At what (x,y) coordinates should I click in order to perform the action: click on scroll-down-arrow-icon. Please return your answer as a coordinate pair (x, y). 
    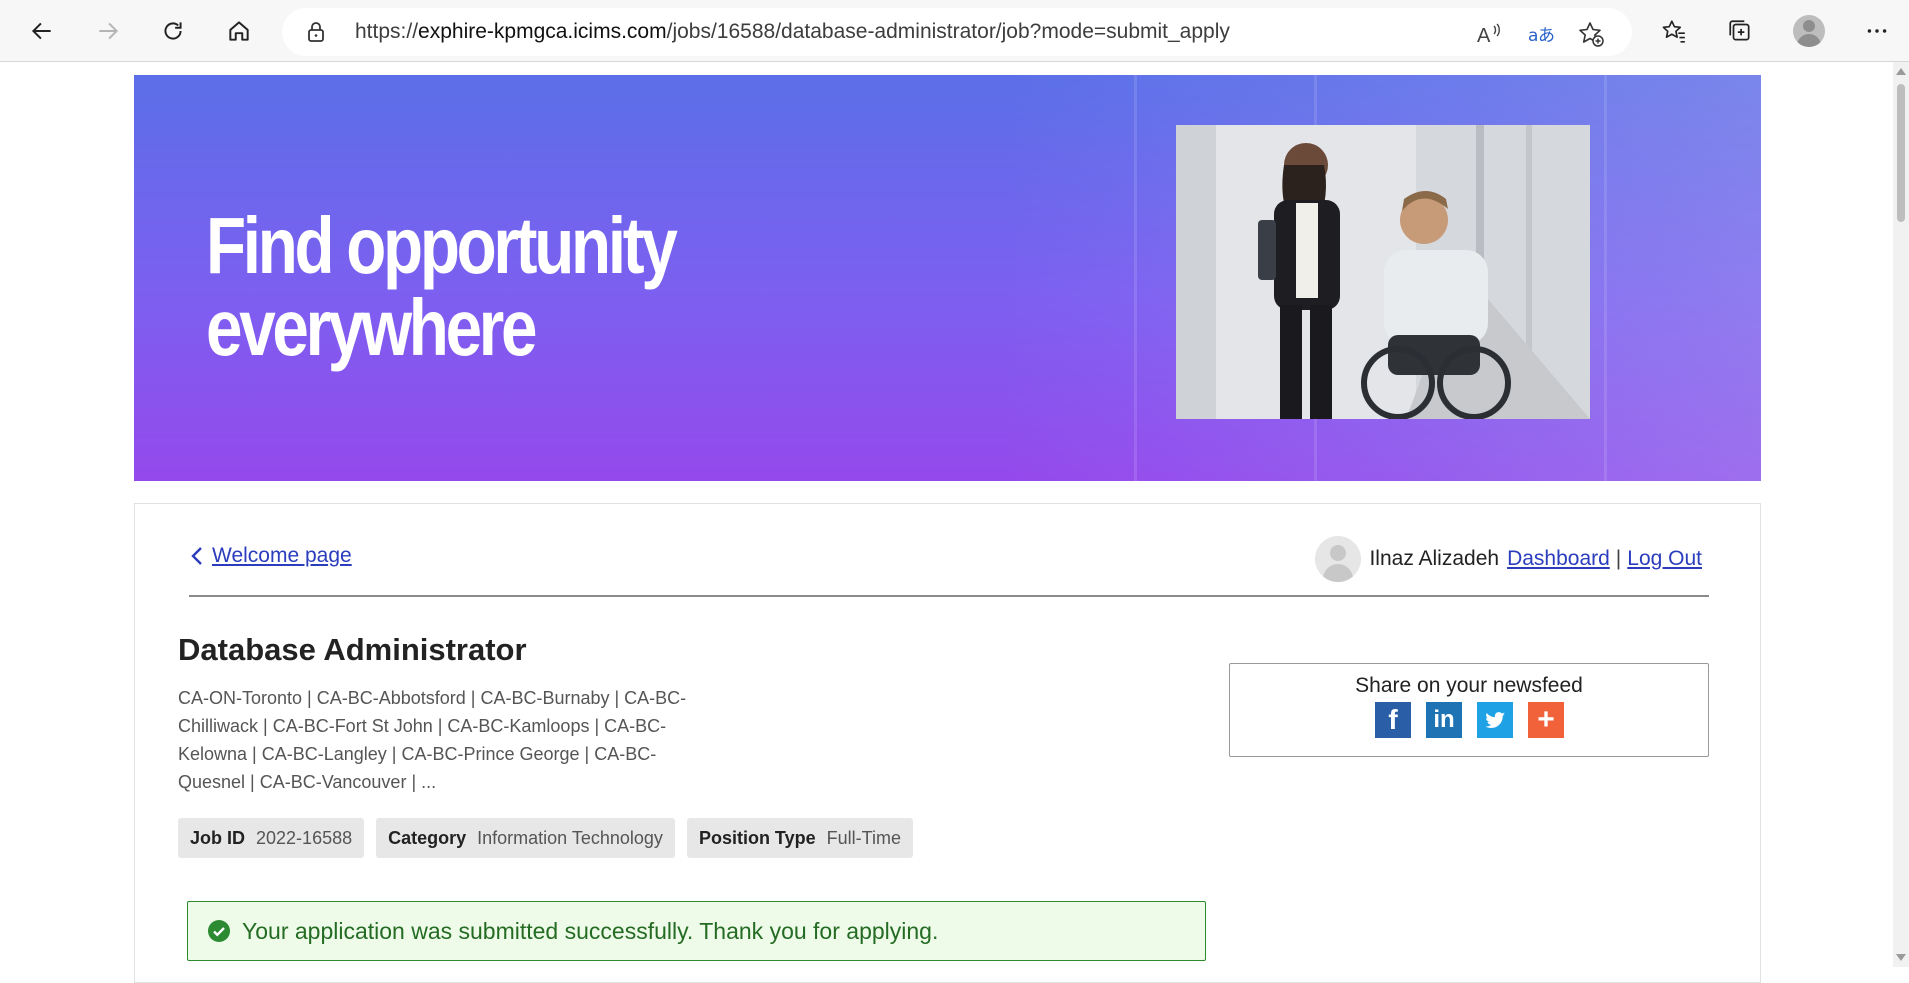
    Looking at the image, I should click on (1901, 957).